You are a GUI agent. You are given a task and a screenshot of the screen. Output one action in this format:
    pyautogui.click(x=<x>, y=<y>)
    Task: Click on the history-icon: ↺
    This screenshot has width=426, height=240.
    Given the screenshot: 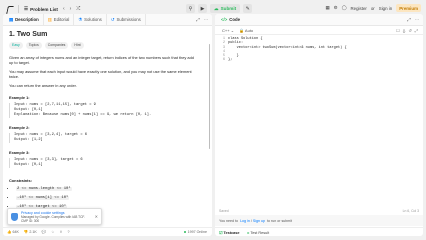 What is the action you would take?
    pyautogui.click(x=112, y=19)
    